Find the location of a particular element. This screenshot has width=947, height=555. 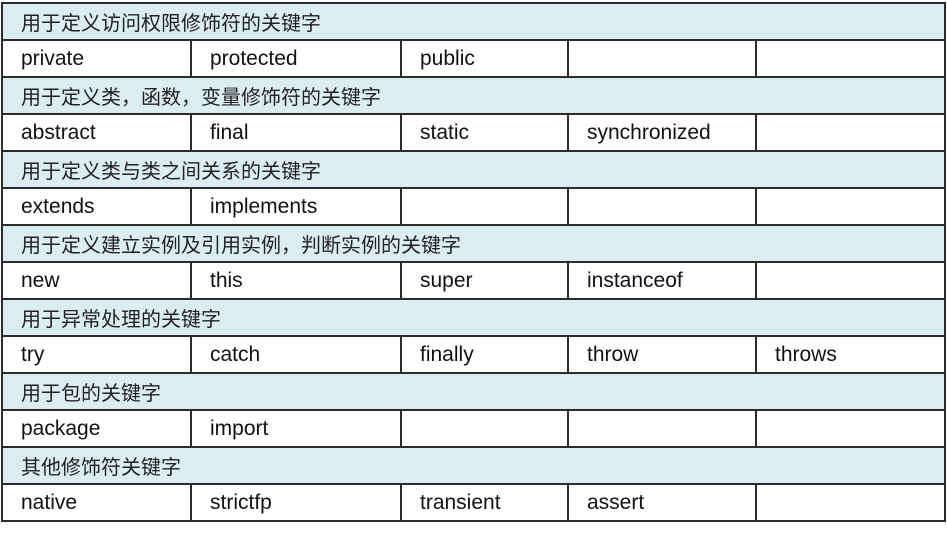

keyword-cell: extends is located at coordinates (96, 206).